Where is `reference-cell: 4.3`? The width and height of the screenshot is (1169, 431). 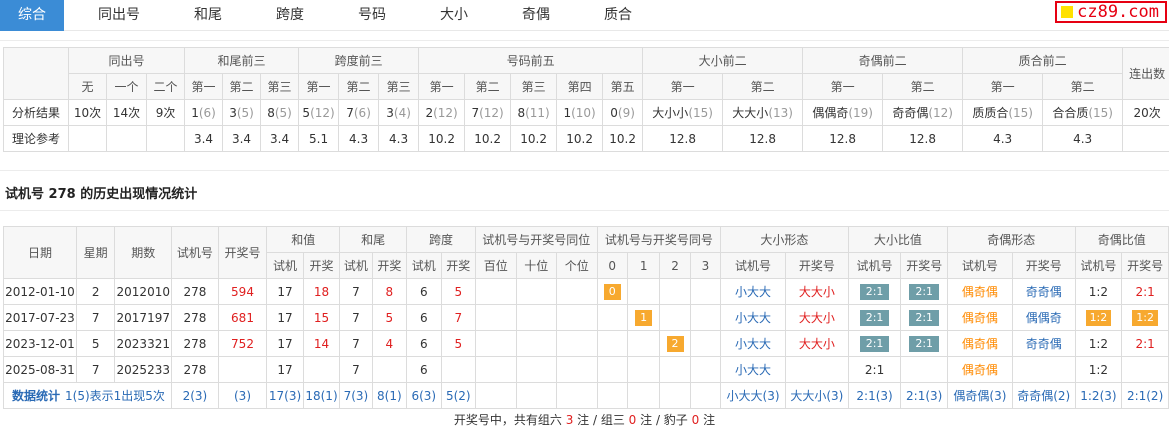
reference-cell: 4.3 is located at coordinates (1083, 138).